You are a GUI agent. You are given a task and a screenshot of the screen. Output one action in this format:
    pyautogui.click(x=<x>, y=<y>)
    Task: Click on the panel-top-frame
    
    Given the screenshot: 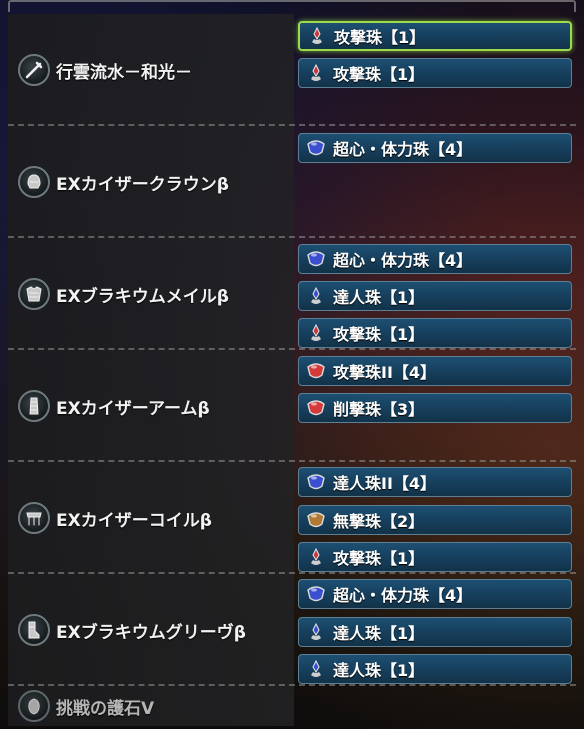 What is the action you would take?
    pyautogui.click(x=292, y=6)
    